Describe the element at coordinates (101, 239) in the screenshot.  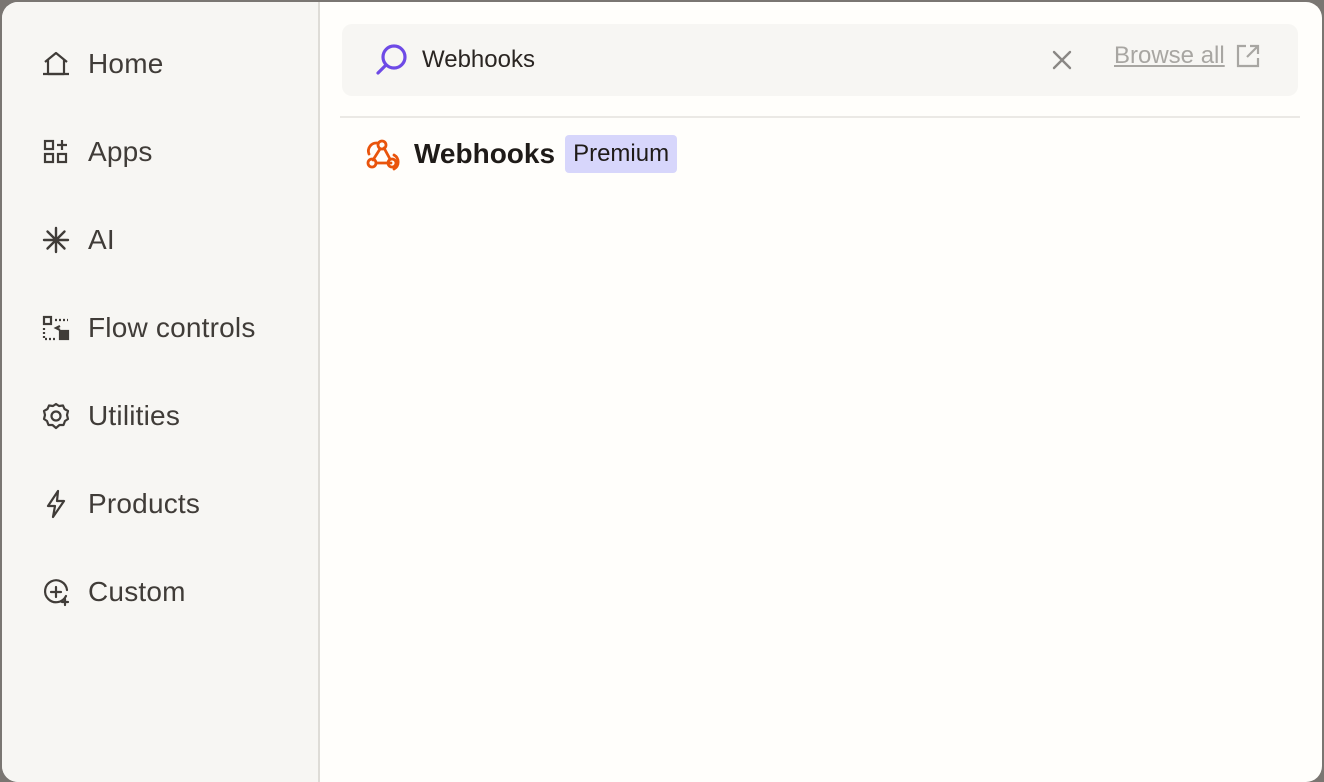
I see `sidebar-item-label: AI` at that location.